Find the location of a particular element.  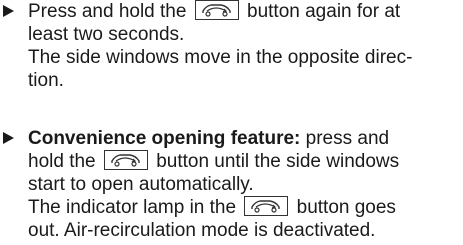

step-2-text-goes: button goes is located at coordinates (346, 207).